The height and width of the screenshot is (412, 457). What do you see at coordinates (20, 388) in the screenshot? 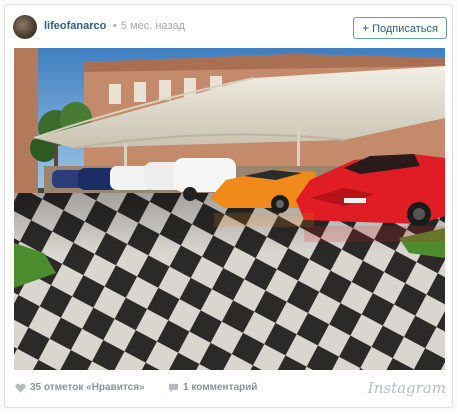
I see `heart-icon` at bounding box center [20, 388].